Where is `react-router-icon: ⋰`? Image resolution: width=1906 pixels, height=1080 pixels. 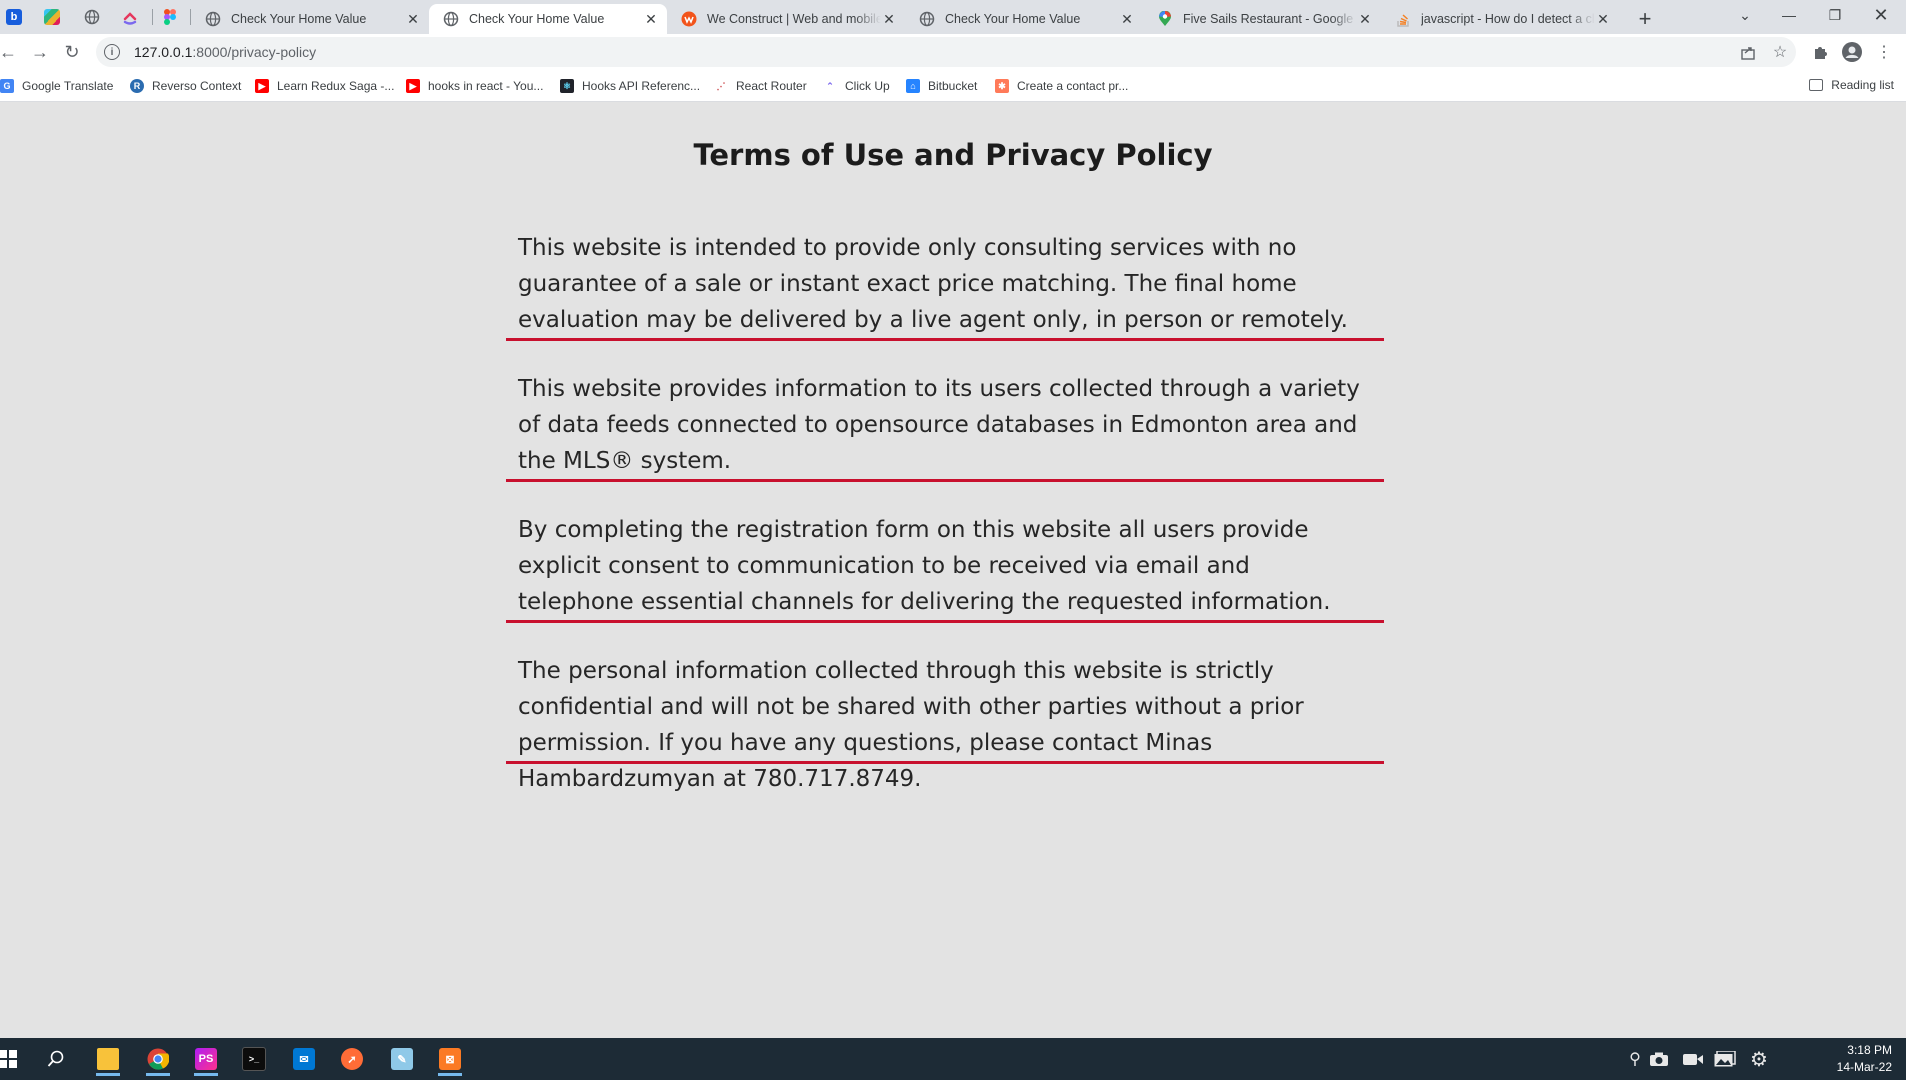
react-router-icon: ⋰ is located at coordinates (721, 85).